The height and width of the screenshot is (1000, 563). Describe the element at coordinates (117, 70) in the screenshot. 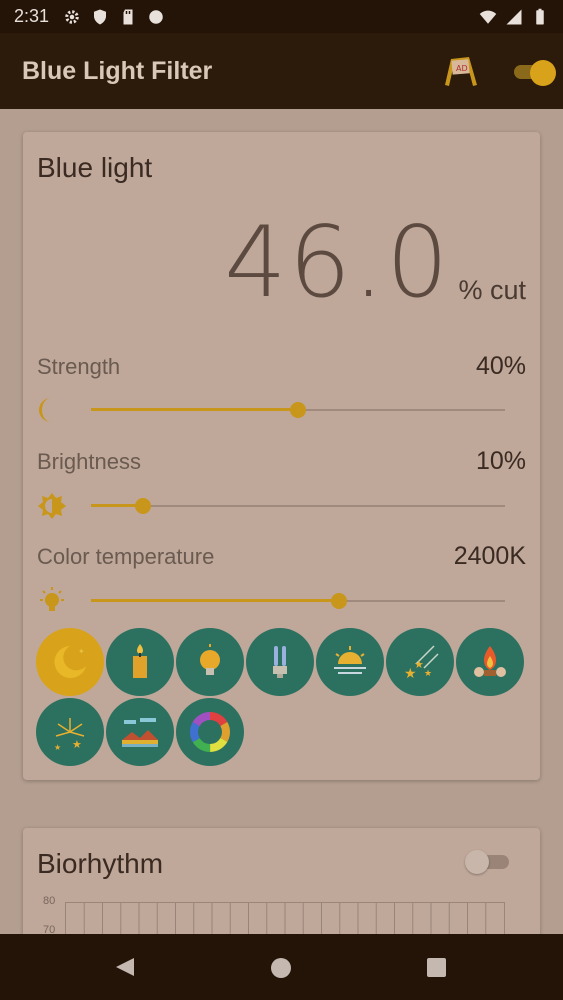

I see `app-title: Blue Light Filter` at that location.